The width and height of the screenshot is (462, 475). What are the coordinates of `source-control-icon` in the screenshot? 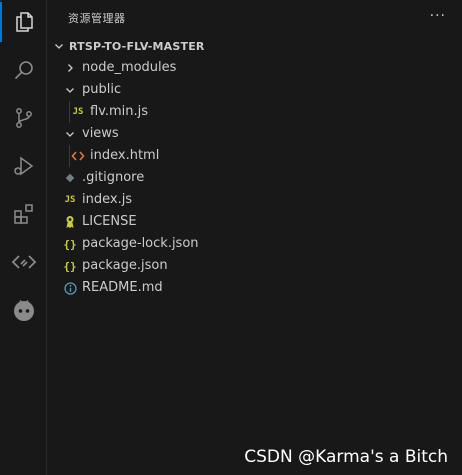 It's located at (23, 118).